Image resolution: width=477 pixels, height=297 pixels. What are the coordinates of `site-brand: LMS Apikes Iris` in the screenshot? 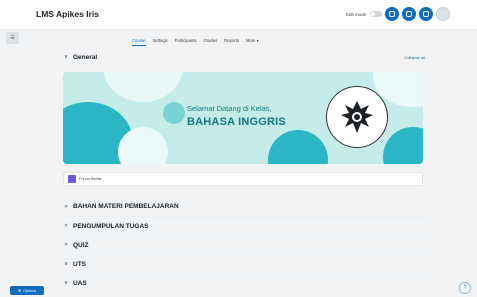 It's located at (67, 14).